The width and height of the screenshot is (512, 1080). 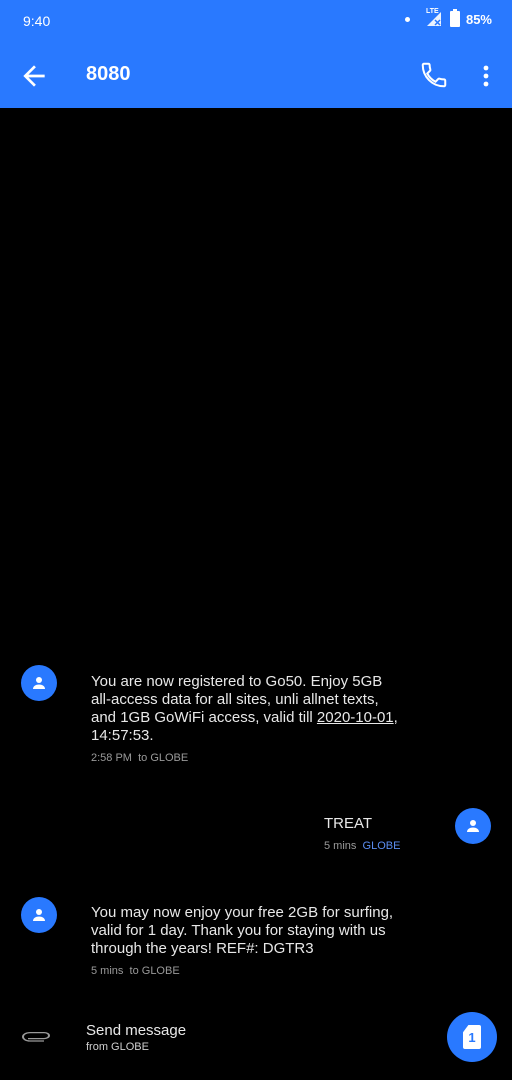 I want to click on date-link: 2020-10-01, so click(x=355, y=717).